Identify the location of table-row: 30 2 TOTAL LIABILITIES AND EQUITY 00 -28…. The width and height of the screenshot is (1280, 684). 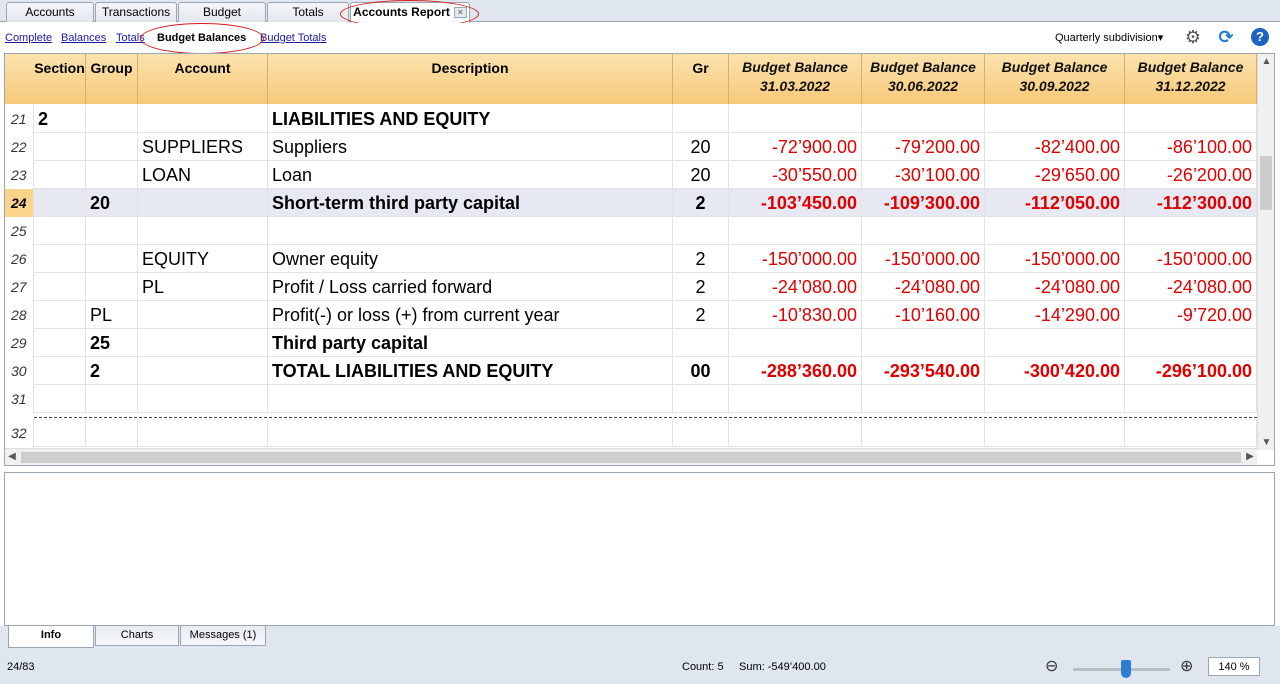
(631, 371).